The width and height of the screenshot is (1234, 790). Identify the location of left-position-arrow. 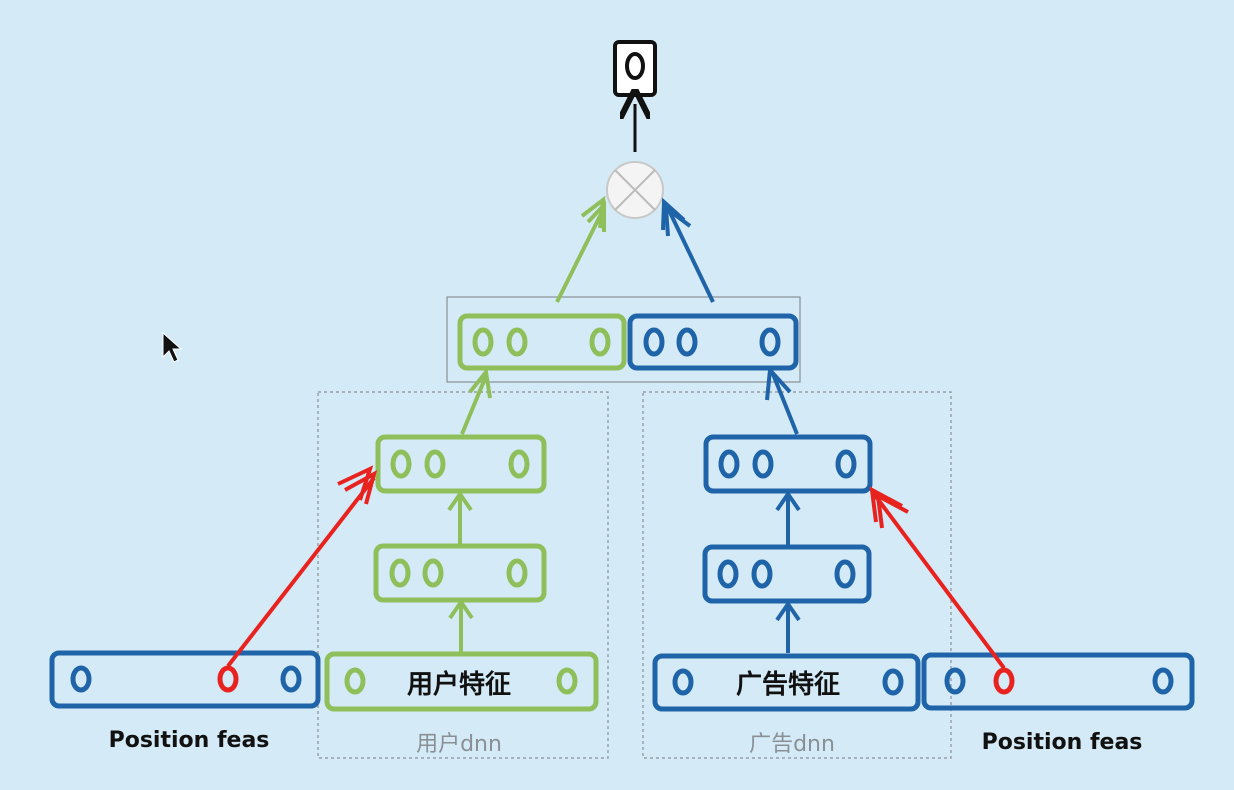
(302, 566).